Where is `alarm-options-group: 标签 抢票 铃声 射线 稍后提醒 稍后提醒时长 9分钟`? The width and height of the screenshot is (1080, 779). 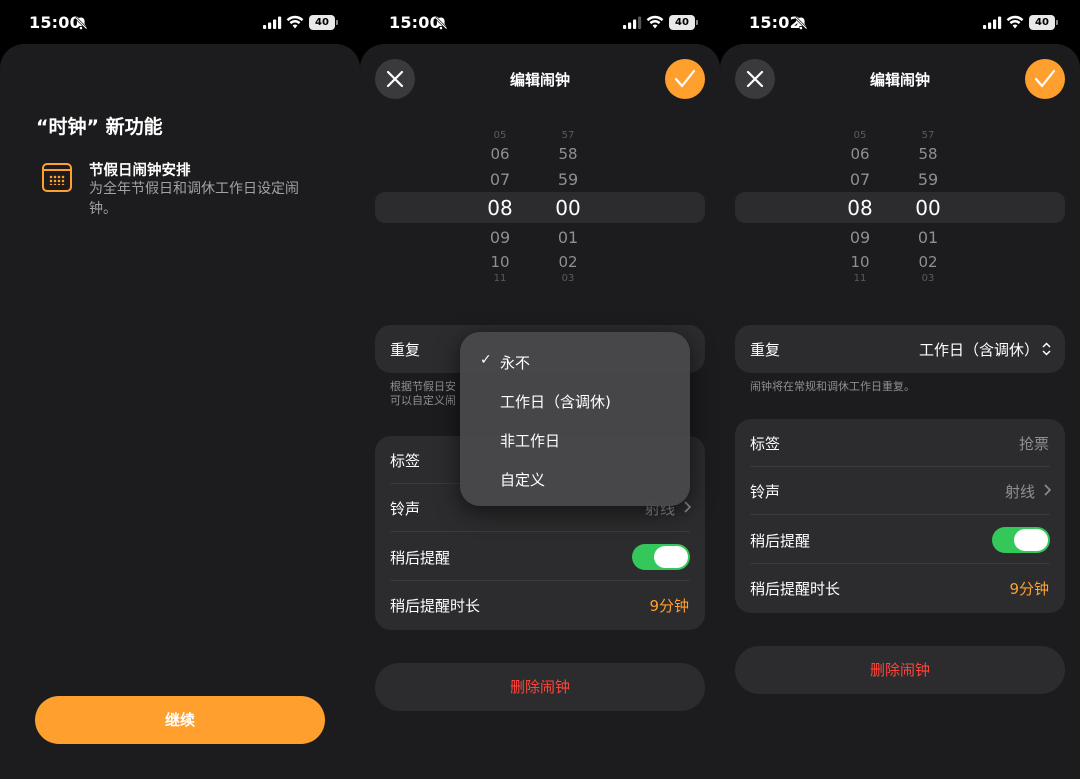
alarm-options-group: 标签 抢票 铃声 射线 稍后提醒 稍后提醒时长 9分钟 is located at coordinates (900, 516).